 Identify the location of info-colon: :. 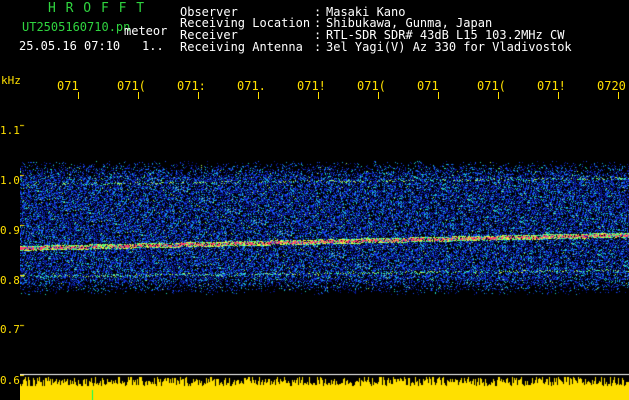
(318, 47).